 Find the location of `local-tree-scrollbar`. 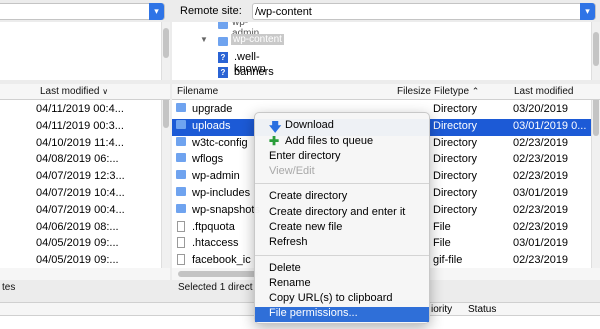

local-tree-scrollbar is located at coordinates (165, 51).